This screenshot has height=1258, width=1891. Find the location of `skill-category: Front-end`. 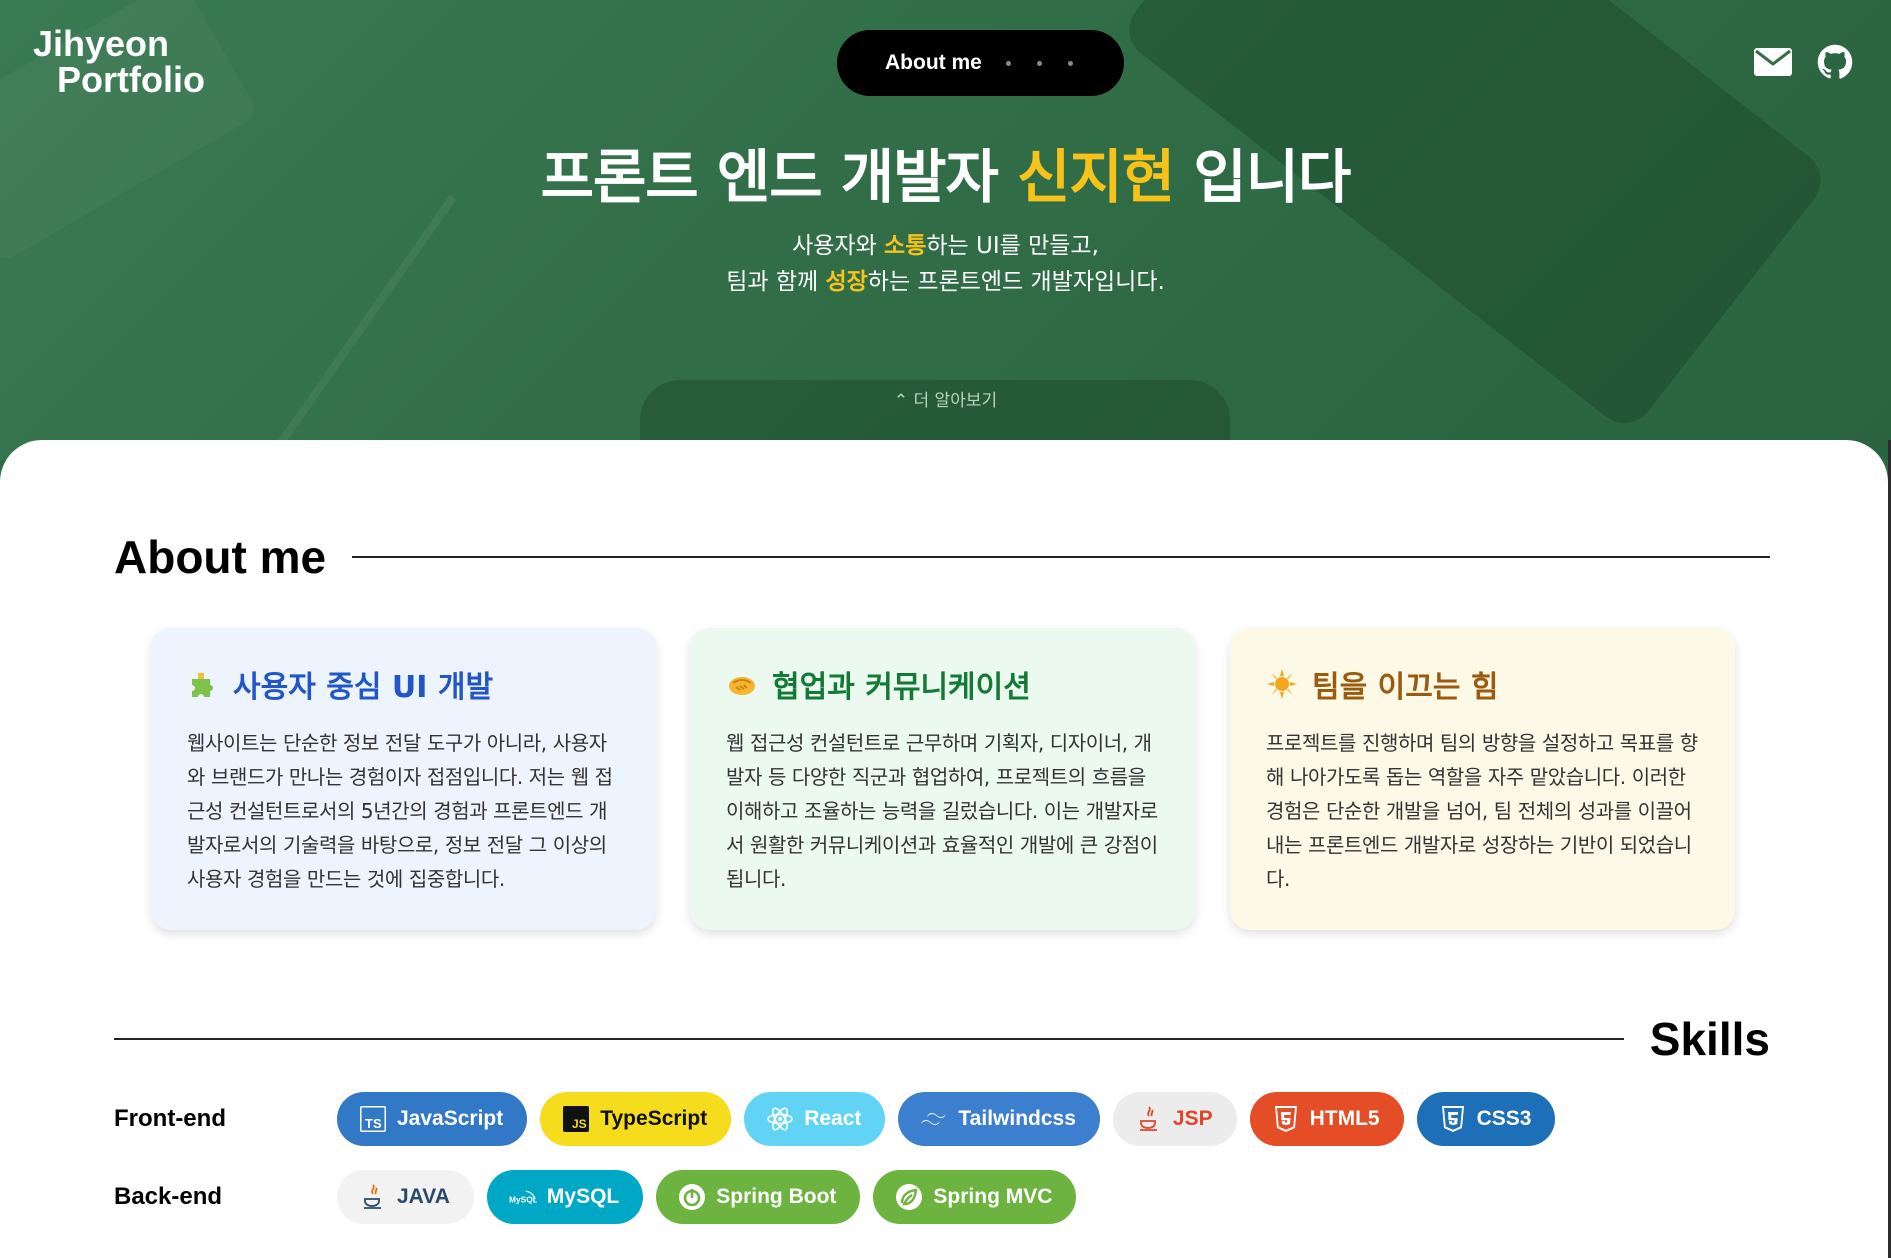

skill-category: Front-end is located at coordinates (170, 1118).